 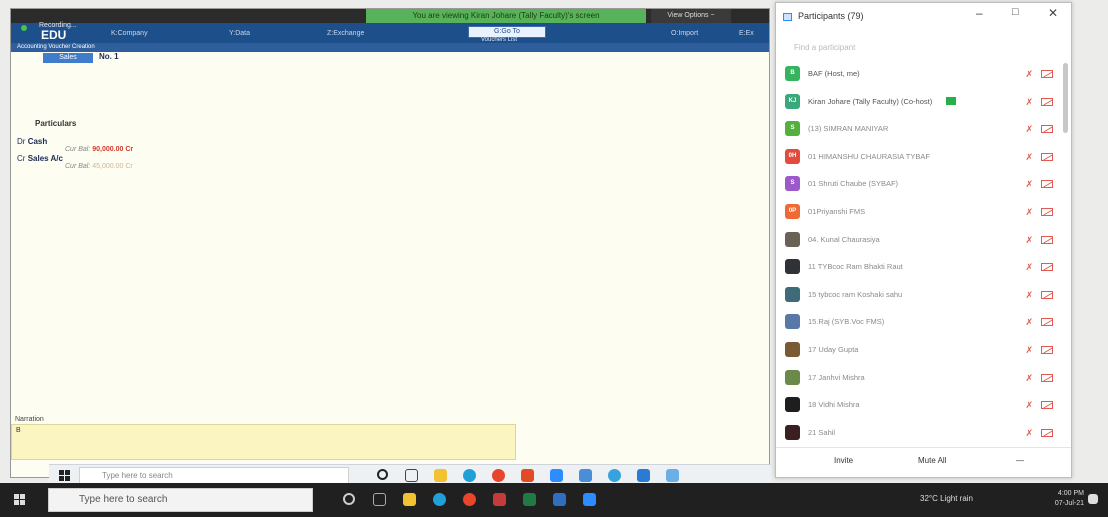 I want to click on participant-row: 17 Janhvi Mishra ✗, so click(x=918, y=379).